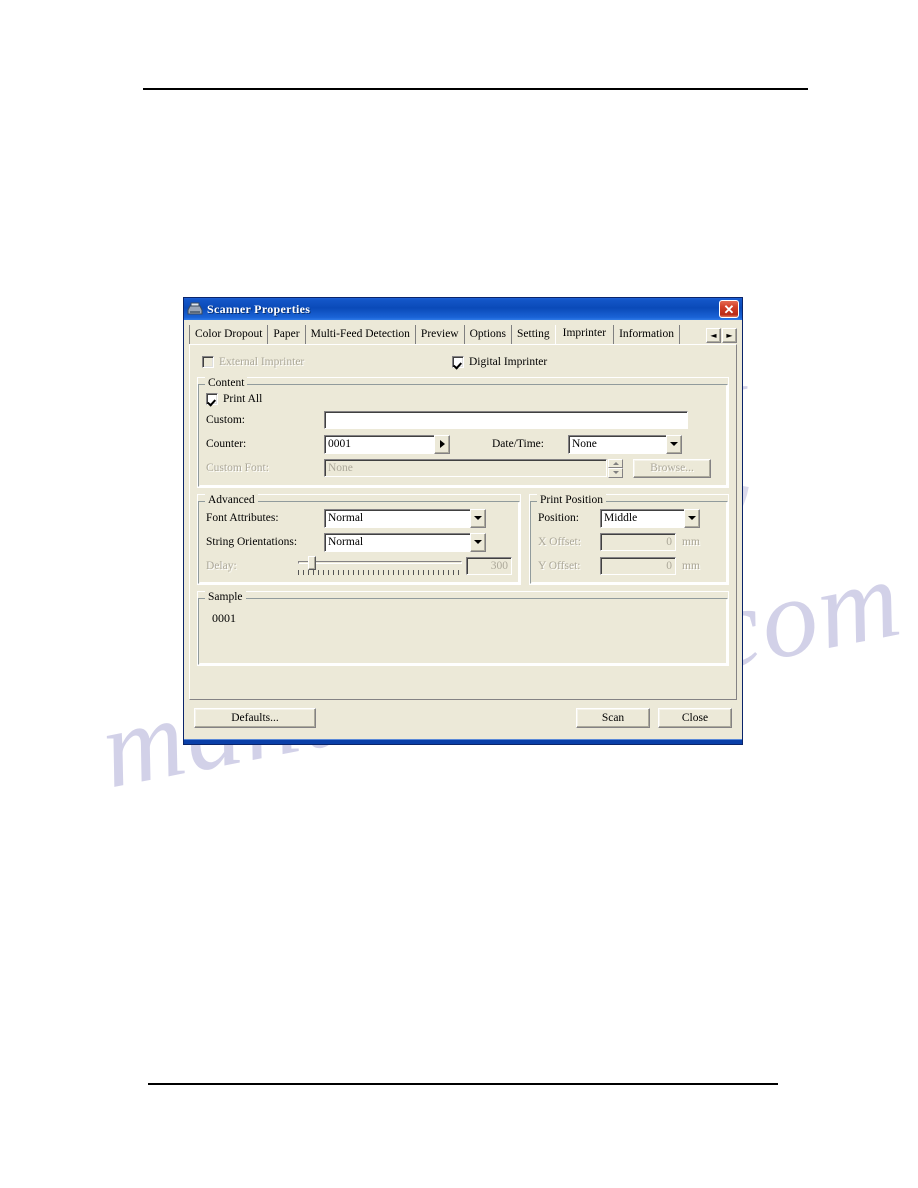  Describe the element at coordinates (195, 309) in the screenshot. I see `scanner-icon` at that location.